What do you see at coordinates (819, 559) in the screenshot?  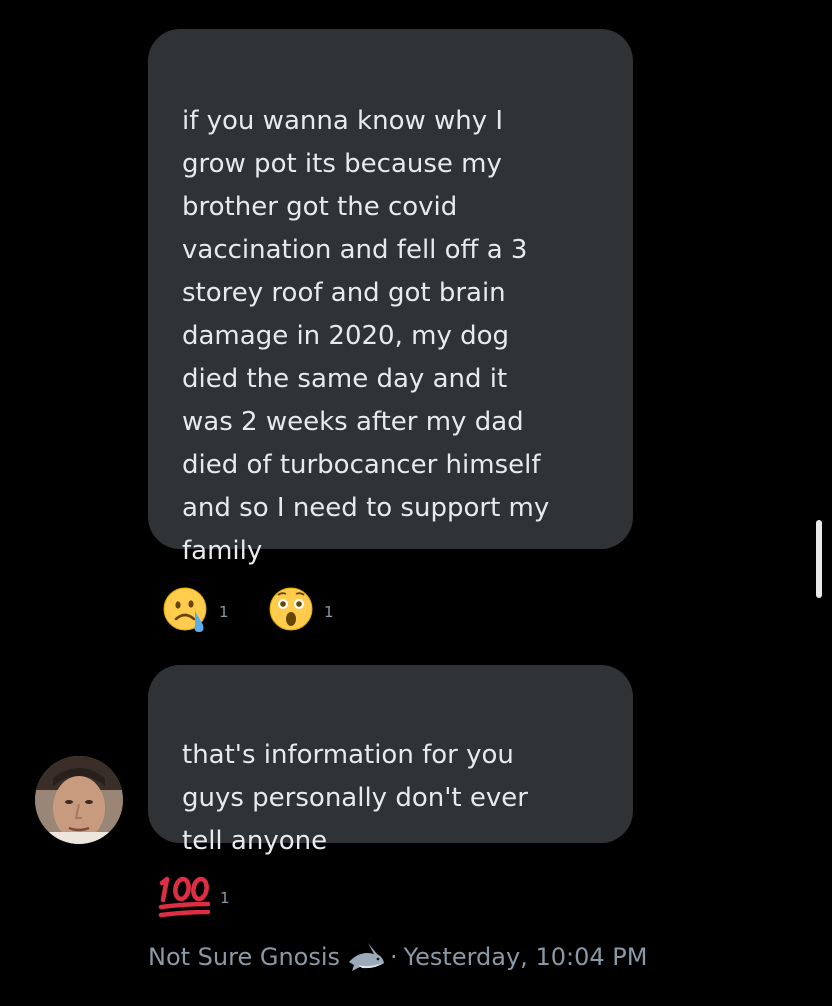 I see `scrollbar` at bounding box center [819, 559].